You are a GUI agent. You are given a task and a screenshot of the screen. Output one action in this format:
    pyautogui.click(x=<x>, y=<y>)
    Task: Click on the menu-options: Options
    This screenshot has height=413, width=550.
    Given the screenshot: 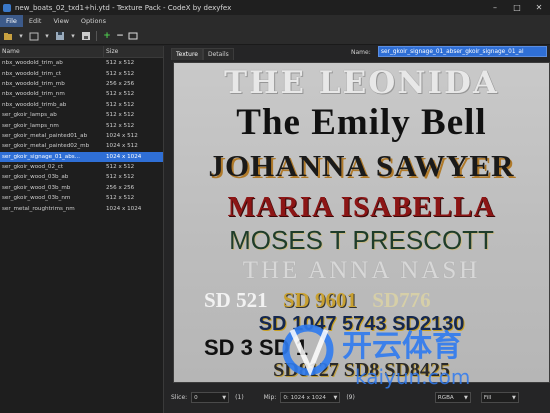 What is the action you would take?
    pyautogui.click(x=93, y=21)
    